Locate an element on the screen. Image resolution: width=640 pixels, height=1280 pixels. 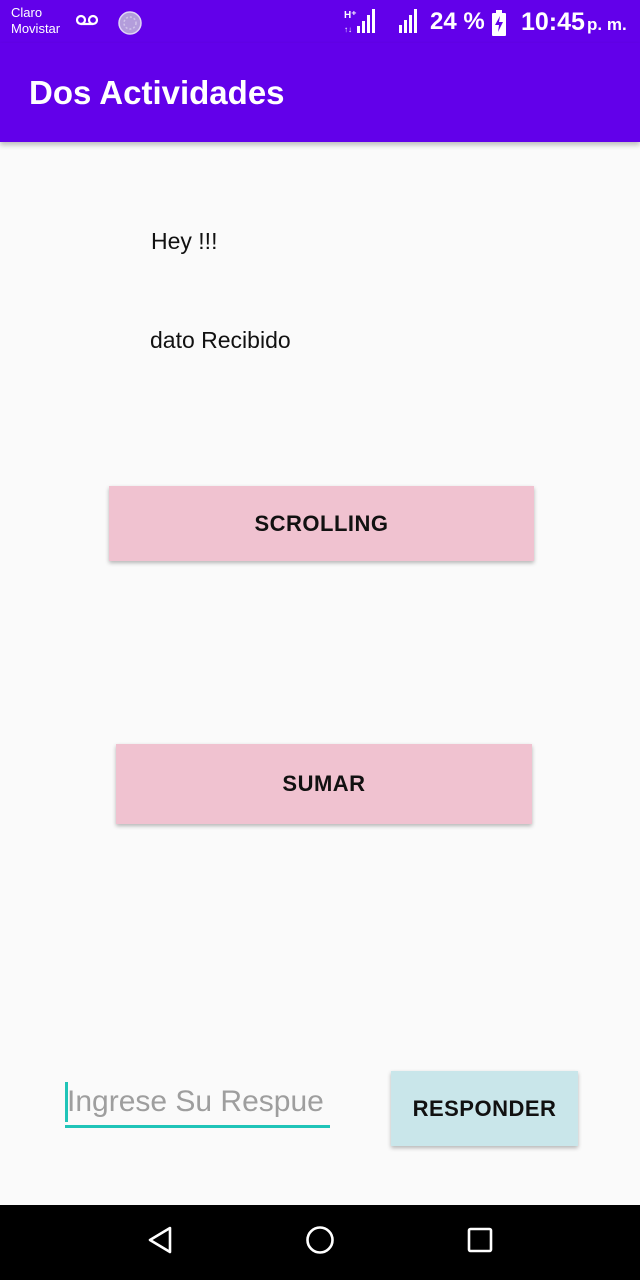
battery-percent: 24 % is located at coordinates (457, 21).